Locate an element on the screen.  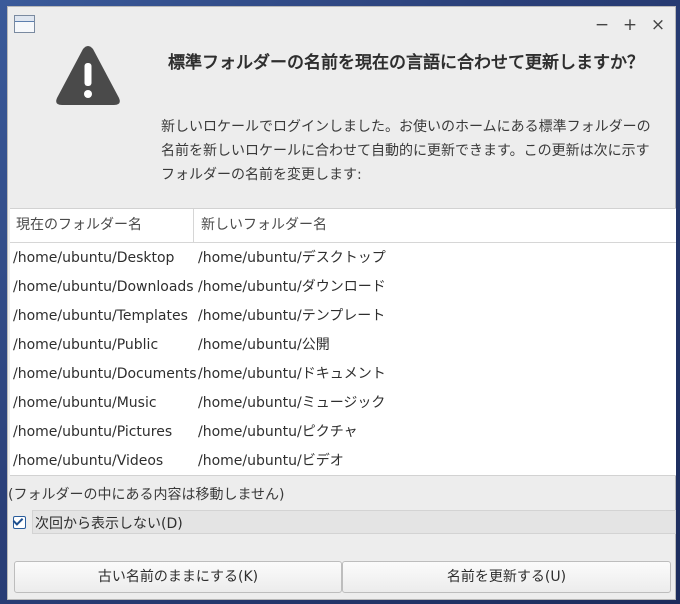
new-folder-cell: /home/ubuntu/ドキュメント is located at coordinates (292, 374).